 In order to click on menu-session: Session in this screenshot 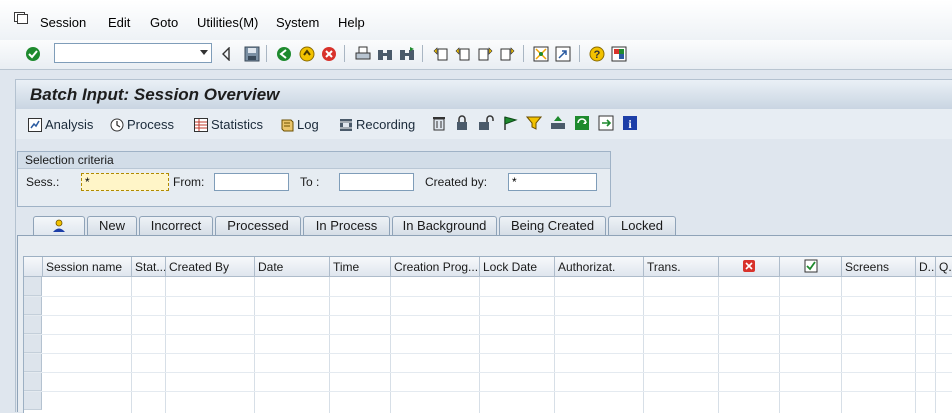, I will do `click(63, 22)`.